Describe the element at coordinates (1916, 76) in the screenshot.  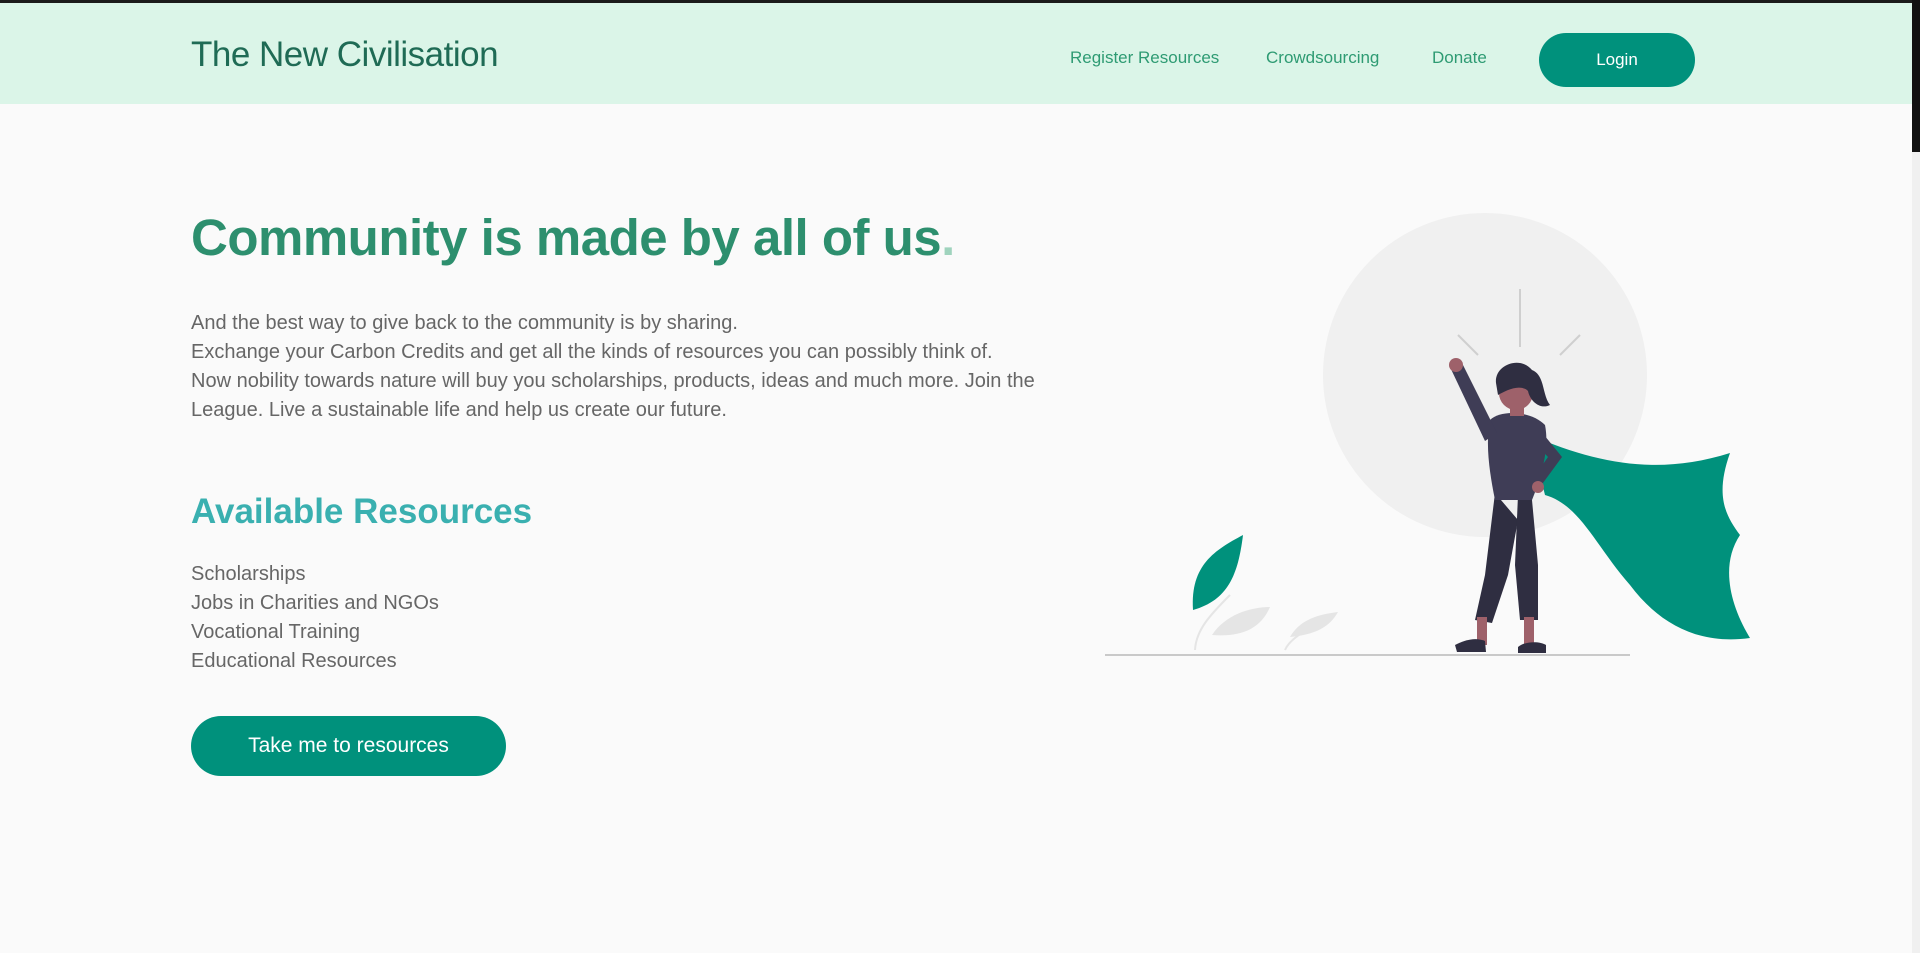
I see `scrollbar-thumb` at that location.